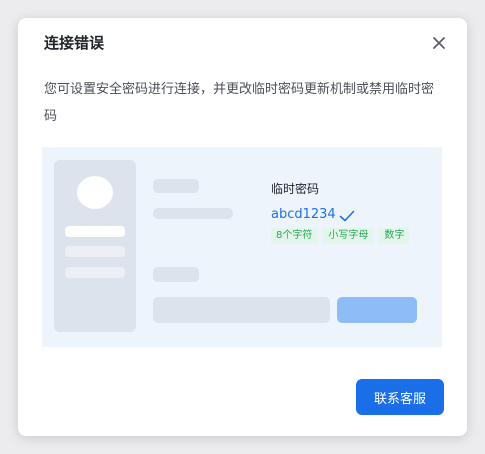  I want to click on dialog-title: 连接错误, so click(74, 43).